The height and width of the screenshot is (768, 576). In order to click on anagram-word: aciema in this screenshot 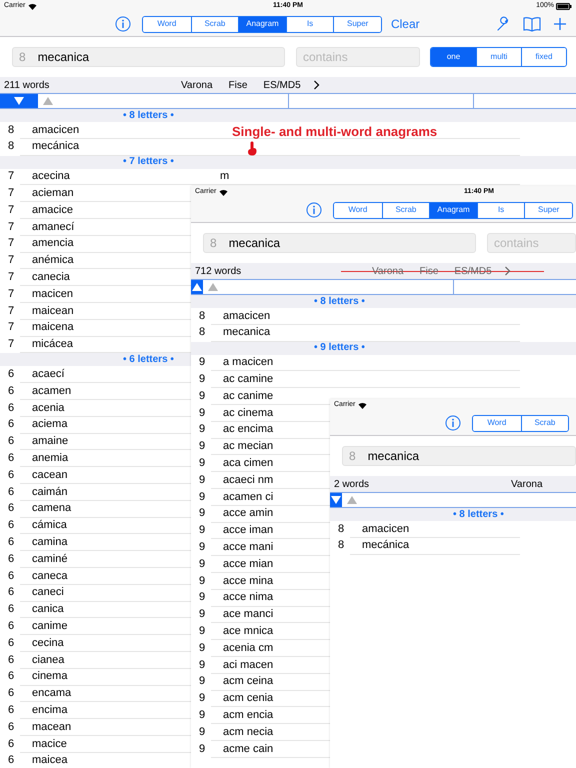, I will do `click(50, 424)`.